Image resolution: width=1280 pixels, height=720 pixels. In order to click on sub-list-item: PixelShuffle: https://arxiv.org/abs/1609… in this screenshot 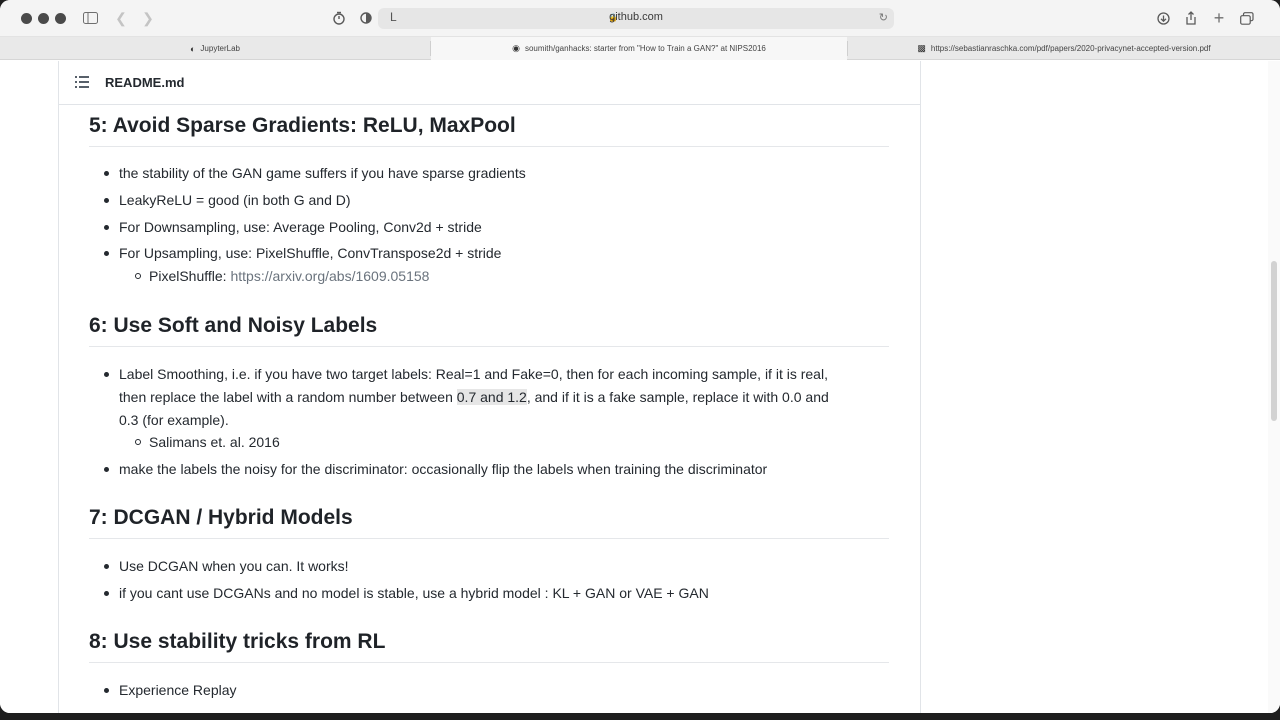, I will do `click(281, 276)`.